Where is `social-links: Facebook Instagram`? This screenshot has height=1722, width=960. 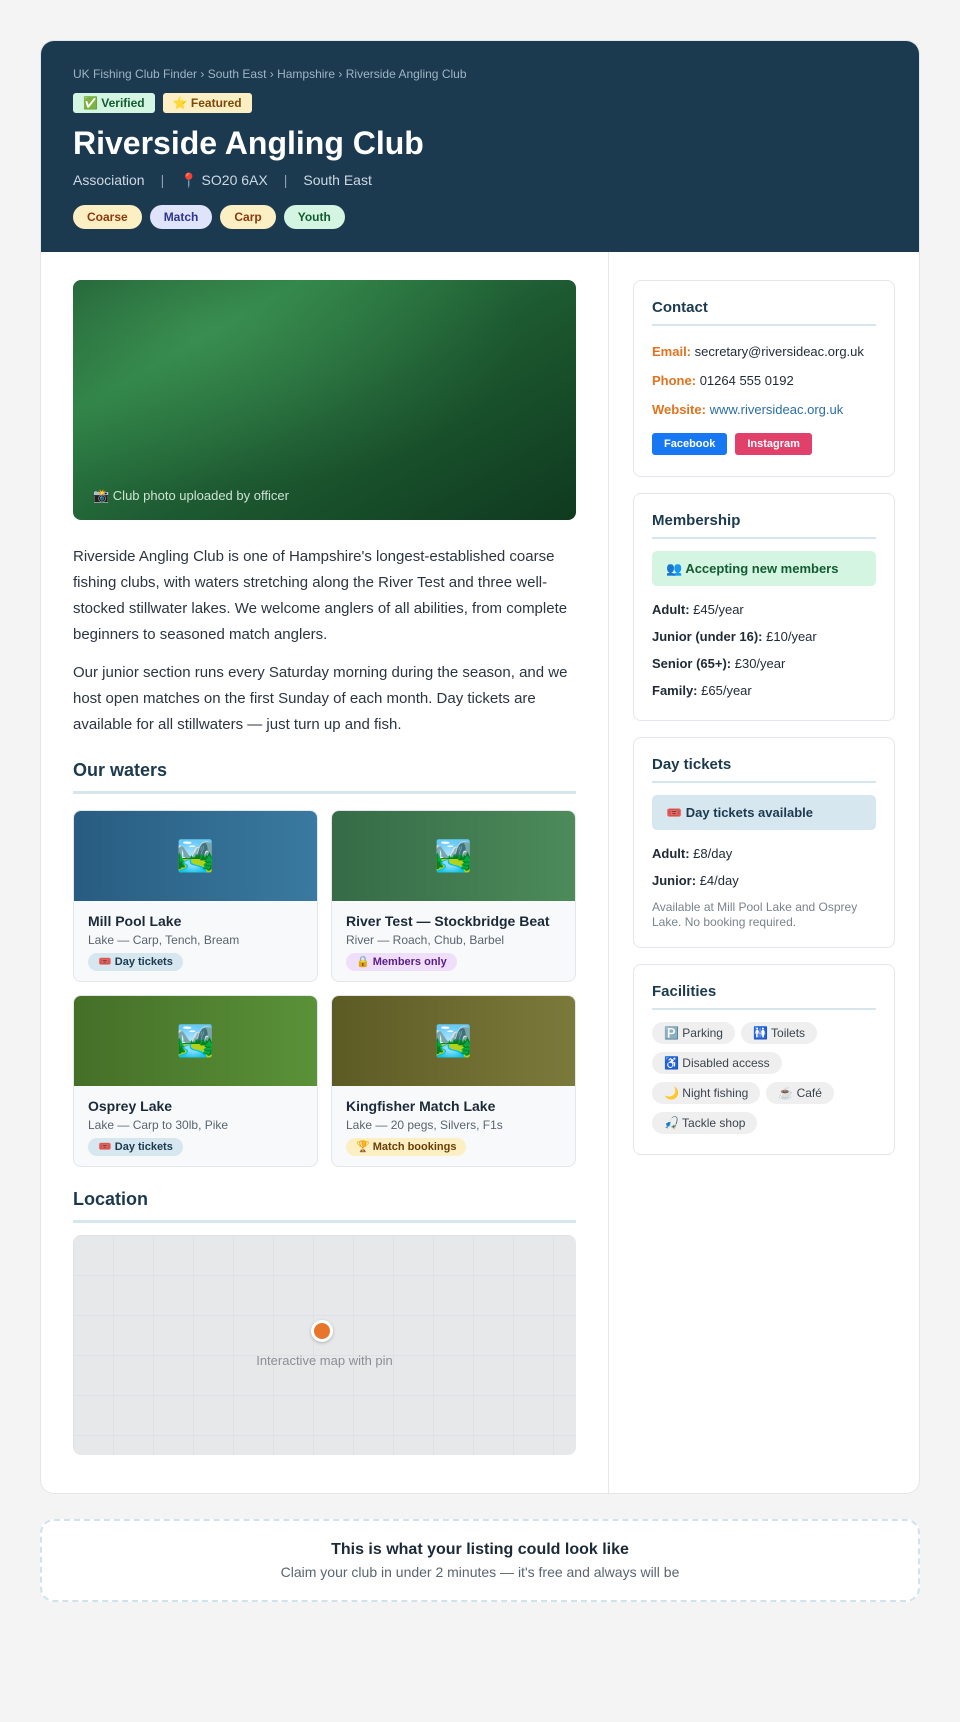 social-links: Facebook Instagram is located at coordinates (764, 444).